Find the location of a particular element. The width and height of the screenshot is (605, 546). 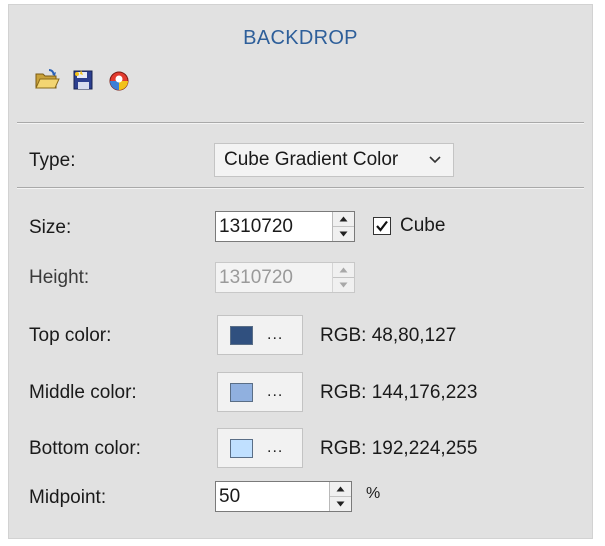

toolbar is located at coordinates (83, 80).